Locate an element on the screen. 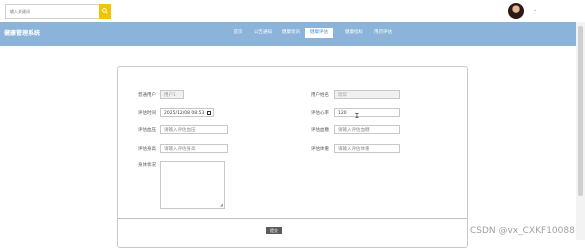  top-bar: ⌄ is located at coordinates (292, 11).